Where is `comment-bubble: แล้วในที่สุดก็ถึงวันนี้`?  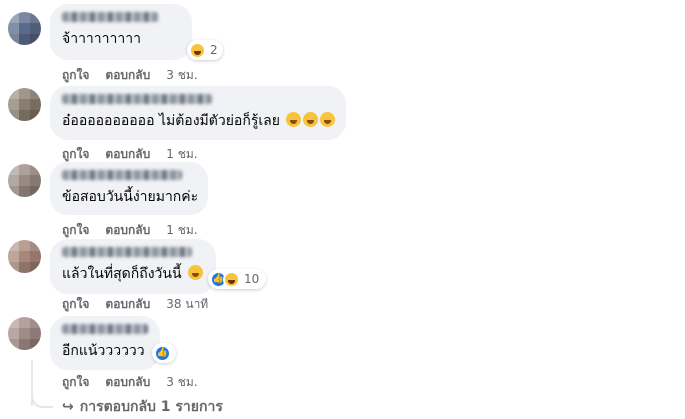 comment-bubble: แล้วในที่สุดก็ถึงวันนี้ is located at coordinates (133, 266).